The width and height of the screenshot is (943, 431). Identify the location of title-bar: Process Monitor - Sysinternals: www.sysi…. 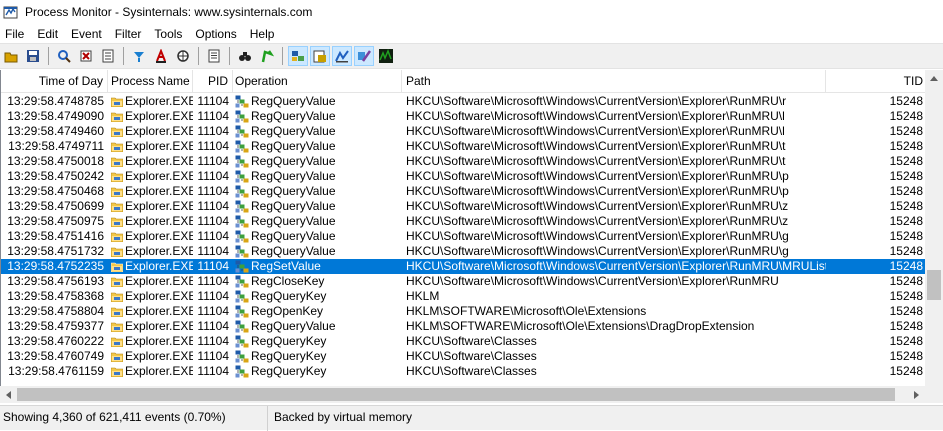
(471, 12).